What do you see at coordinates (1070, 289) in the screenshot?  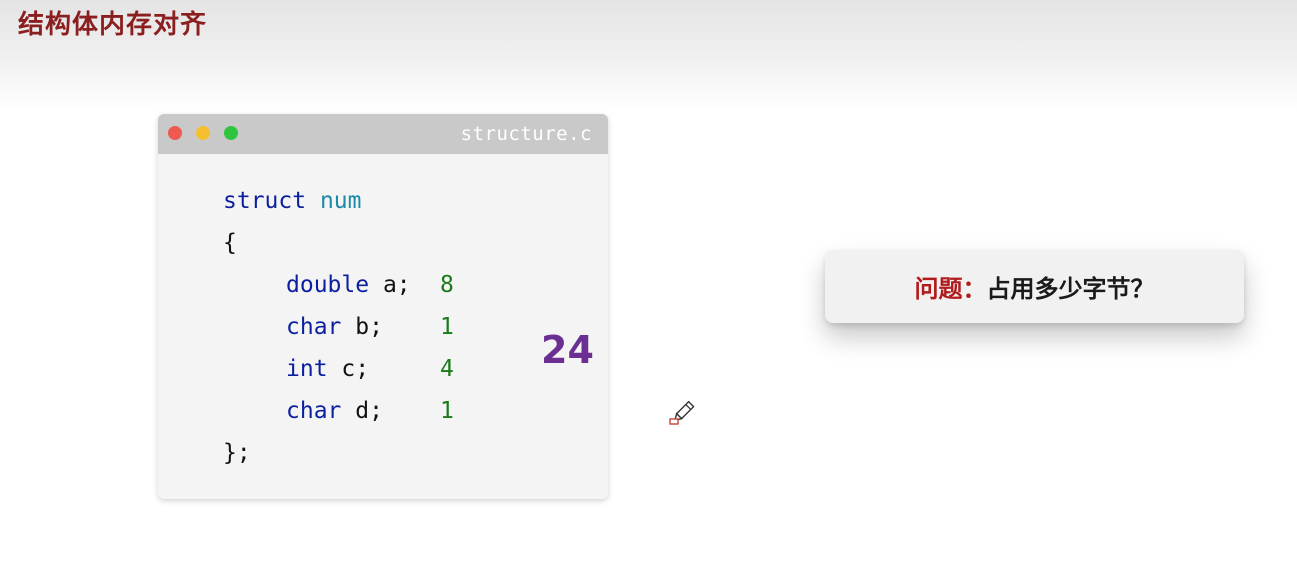 I see `question-text: 占用多少字节？` at bounding box center [1070, 289].